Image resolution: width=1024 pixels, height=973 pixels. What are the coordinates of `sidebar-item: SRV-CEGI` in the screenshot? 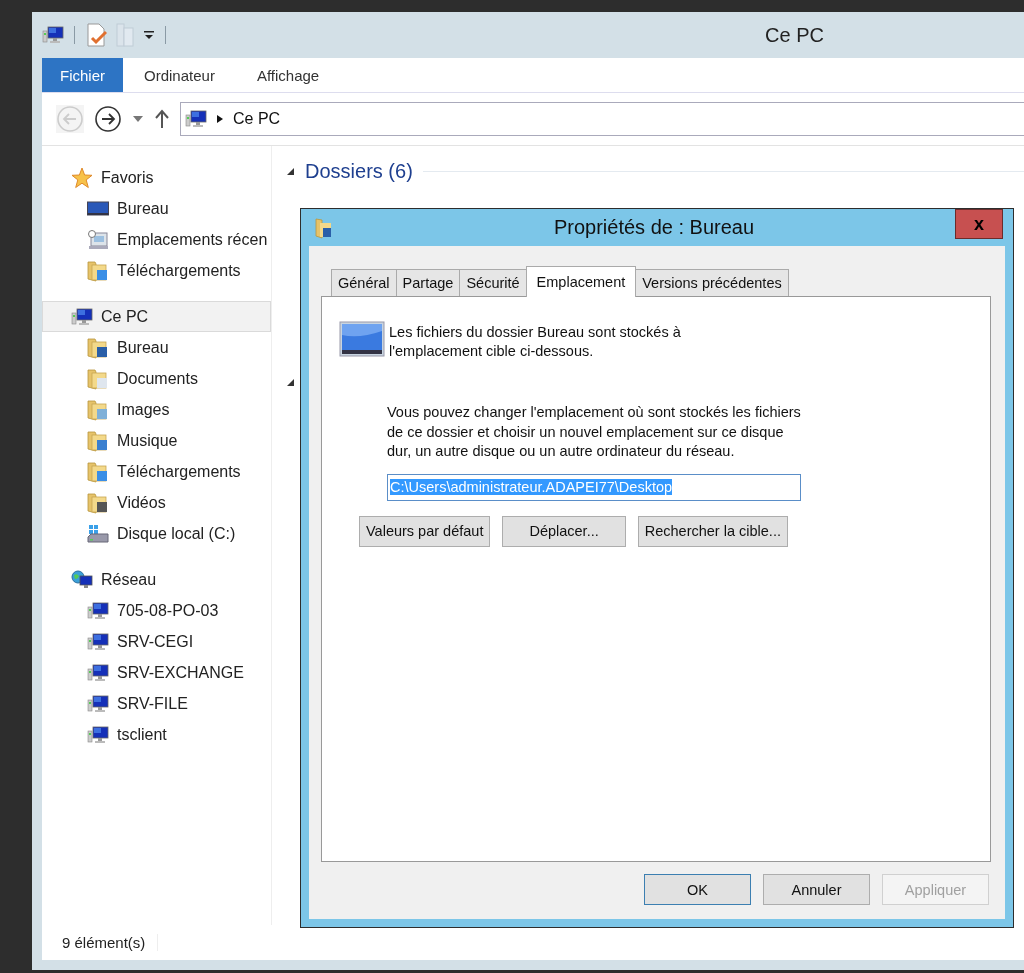 It's located at (156, 641).